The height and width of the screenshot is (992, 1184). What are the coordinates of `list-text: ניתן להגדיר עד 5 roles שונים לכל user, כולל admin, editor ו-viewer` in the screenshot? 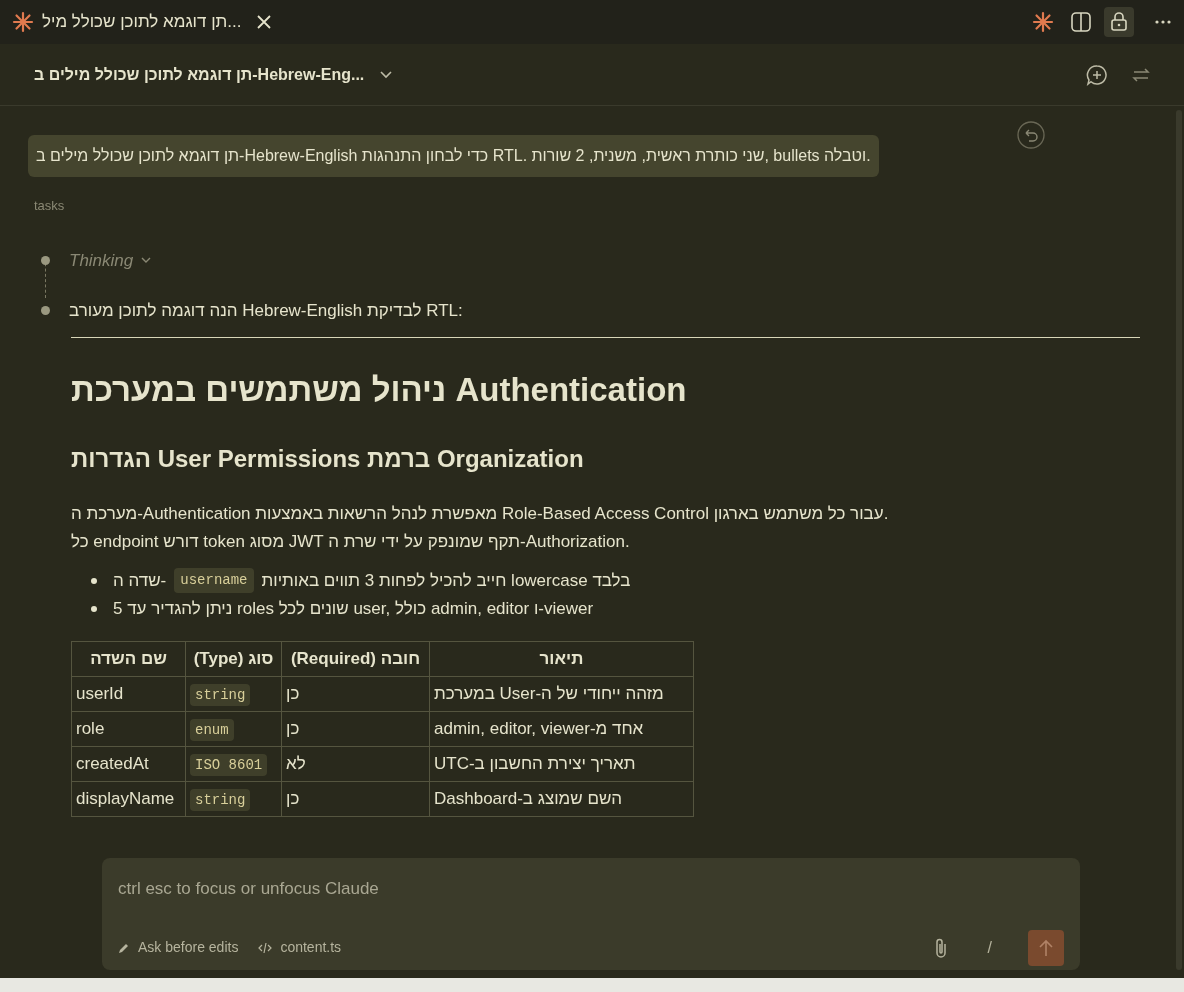 It's located at (353, 608).